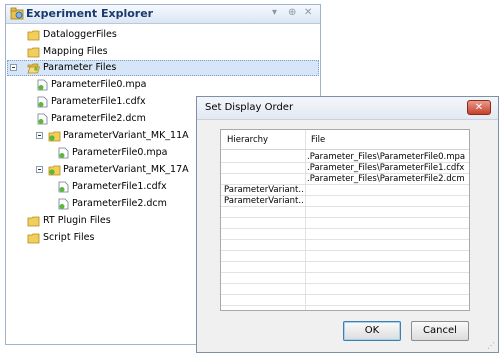  What do you see at coordinates (274, 12) in the screenshot?
I see `dropdown-icon: ▾` at bounding box center [274, 12].